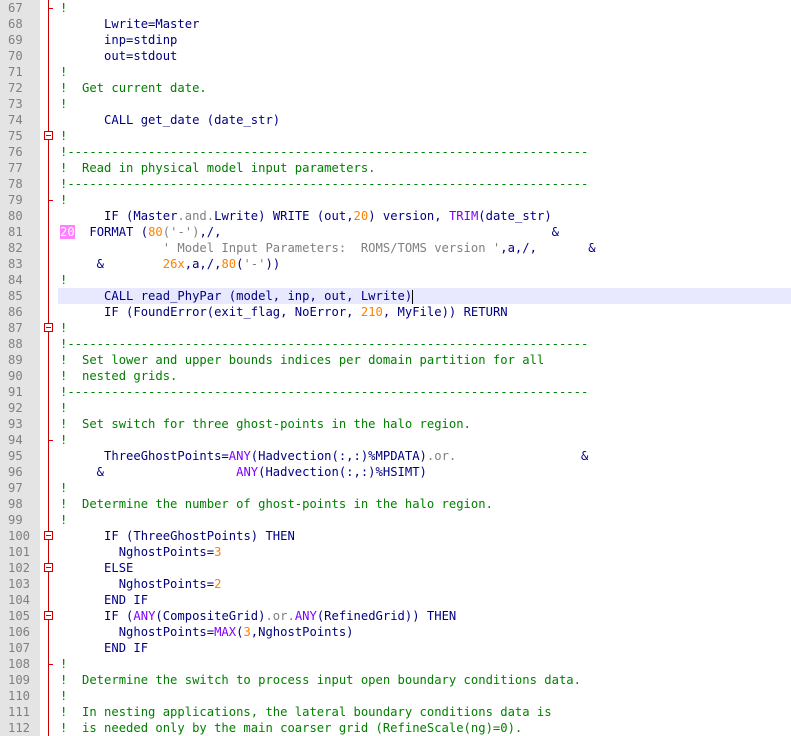 This screenshot has height=736, width=791. I want to click on code-line: 79!, so click(395, 200).